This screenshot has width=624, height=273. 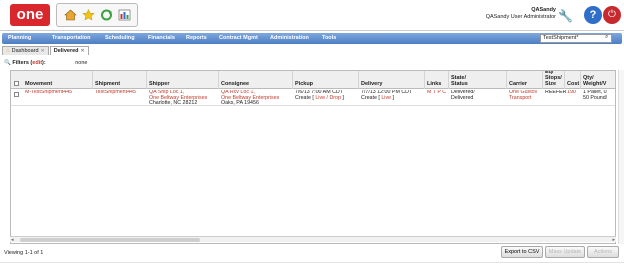 What do you see at coordinates (565, 16) in the screenshot?
I see `wrench-icon: 🔧` at bounding box center [565, 16].